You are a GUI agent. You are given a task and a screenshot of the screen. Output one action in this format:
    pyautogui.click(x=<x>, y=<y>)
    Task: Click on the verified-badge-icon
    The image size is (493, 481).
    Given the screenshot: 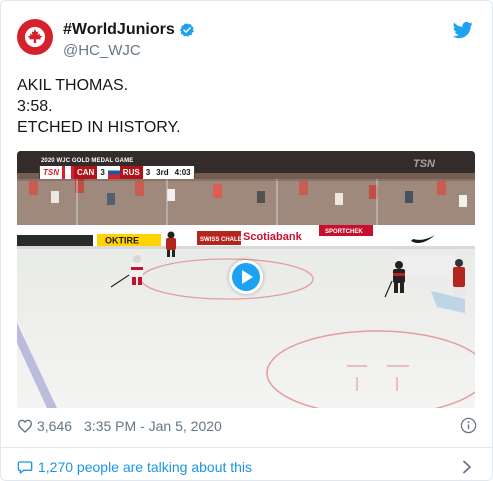 What is the action you would take?
    pyautogui.click(x=186, y=30)
    